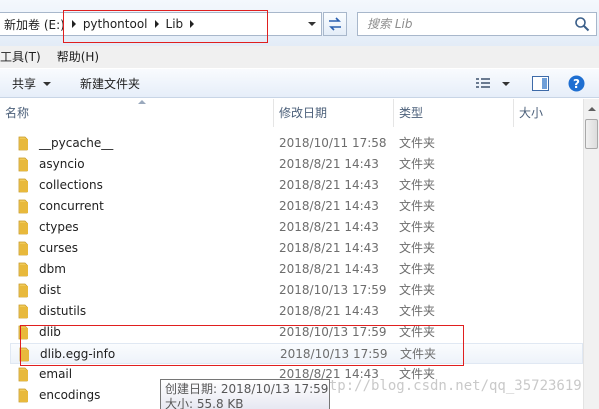 This screenshot has width=599, height=409. What do you see at coordinates (115, 24) in the screenshot?
I see `breadcrumb-pythontool: pythontool` at bounding box center [115, 24].